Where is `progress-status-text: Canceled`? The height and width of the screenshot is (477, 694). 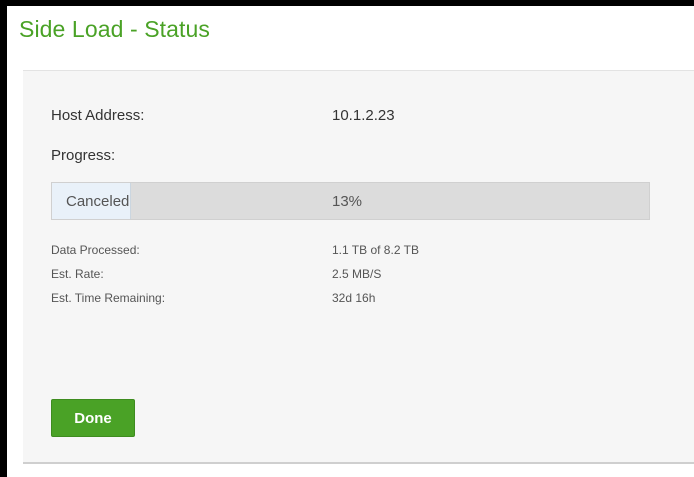
progress-status-text: Canceled is located at coordinates (98, 201).